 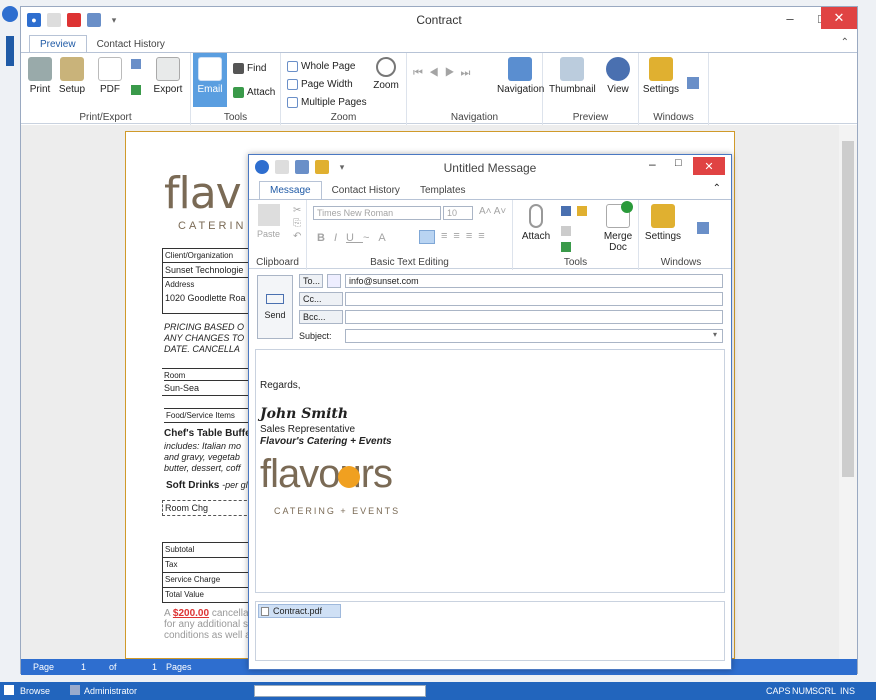 What do you see at coordinates (572, 69) in the screenshot?
I see `thumbnail-icon` at bounding box center [572, 69].